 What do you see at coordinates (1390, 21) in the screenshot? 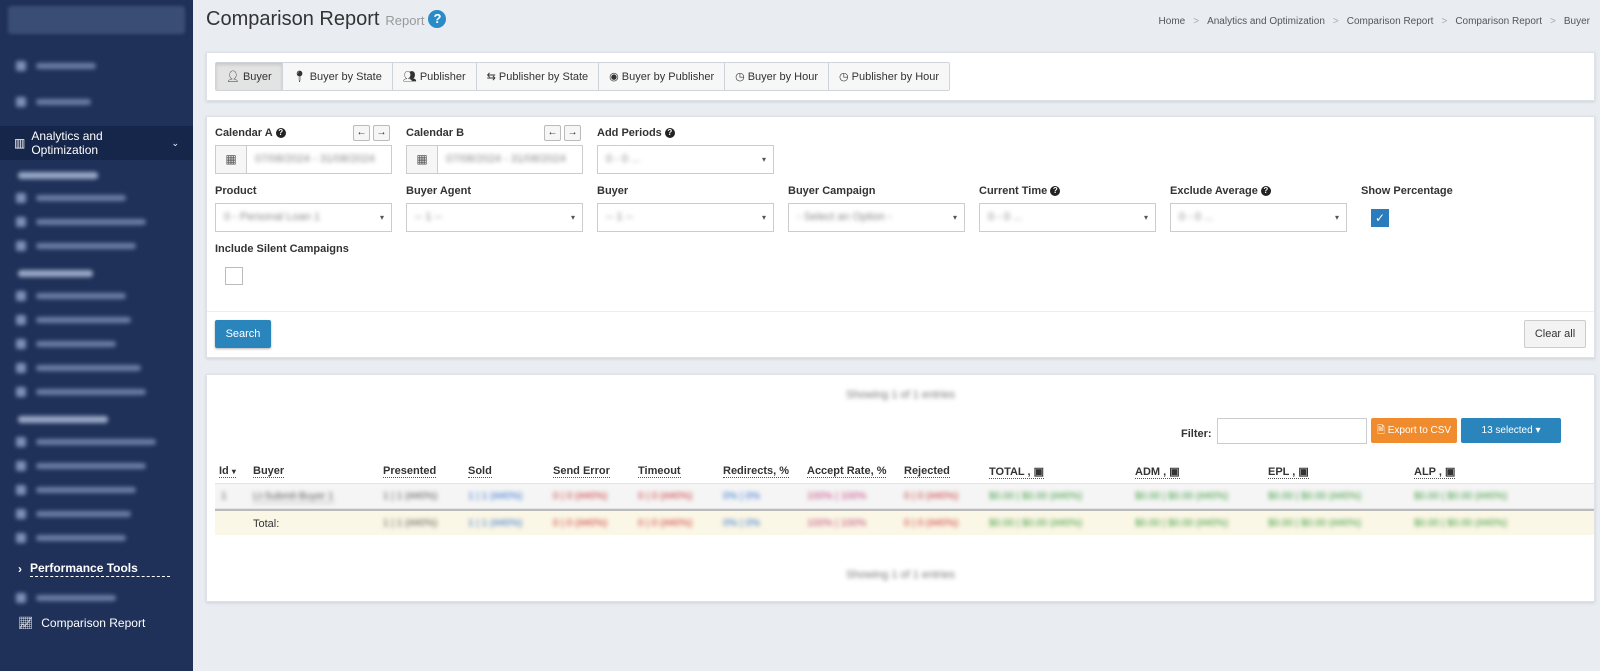
I see `breadcrumb-comparison: Comparison Report` at bounding box center [1390, 21].